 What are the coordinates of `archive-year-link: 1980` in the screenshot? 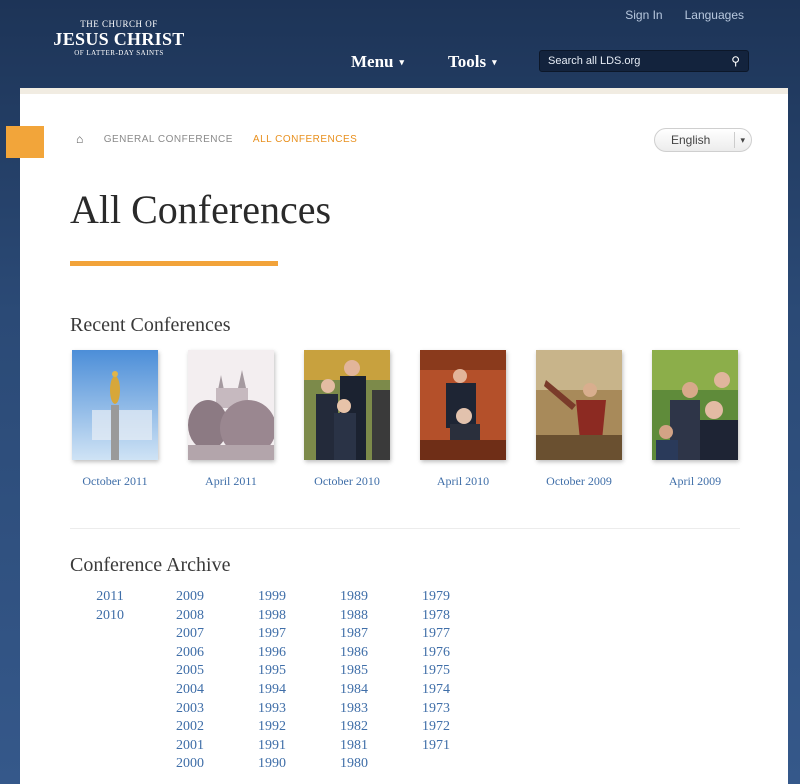 It's located at (354, 764).